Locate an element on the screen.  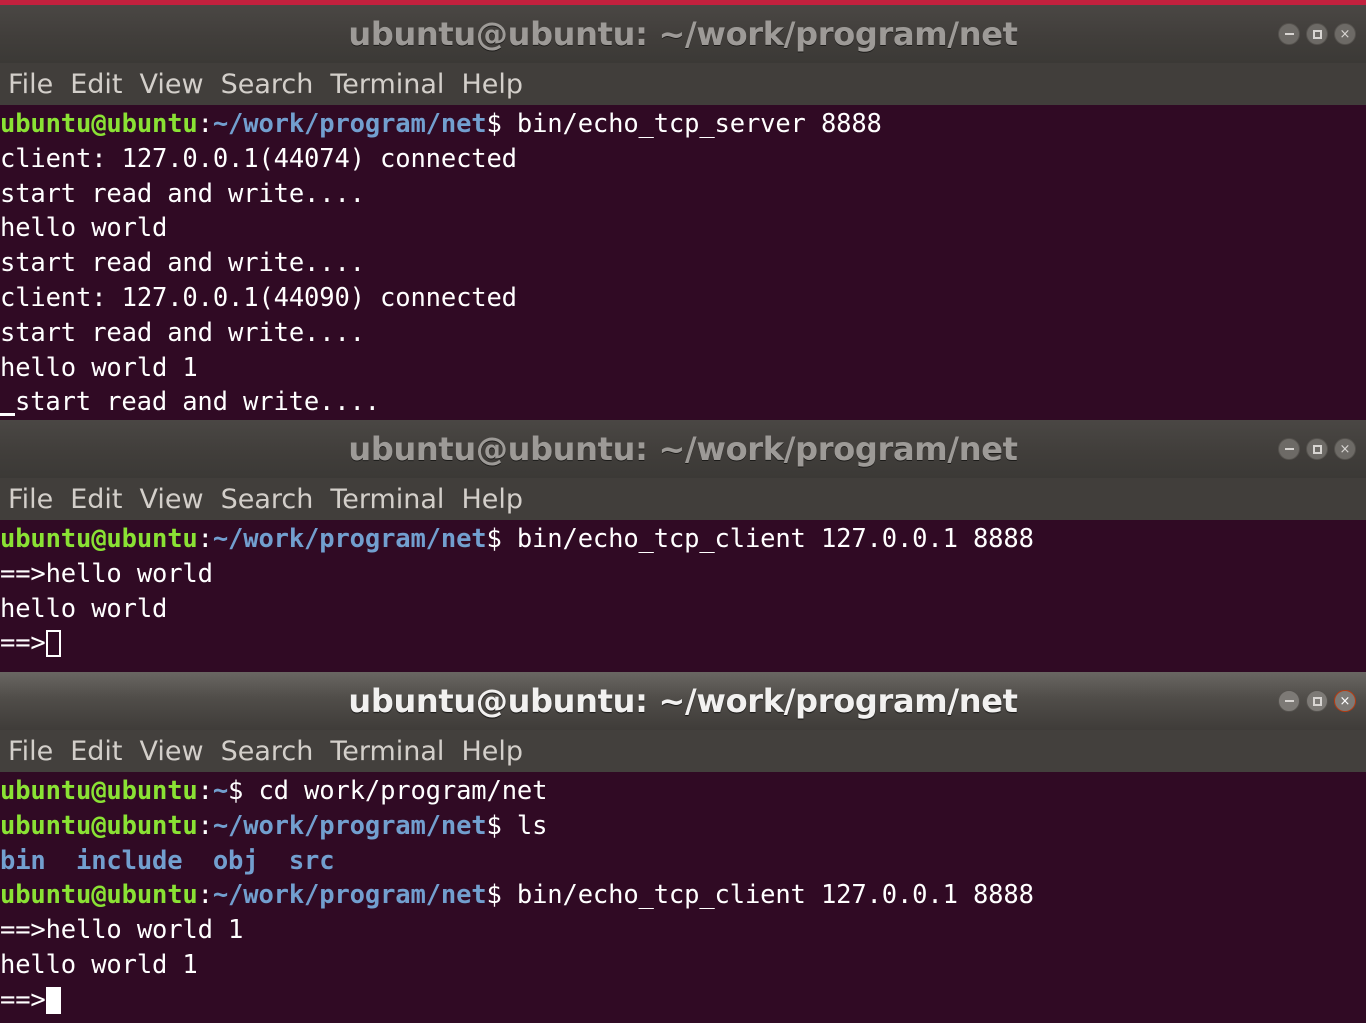
screen-top-accent-strip is located at coordinates (683, 2).